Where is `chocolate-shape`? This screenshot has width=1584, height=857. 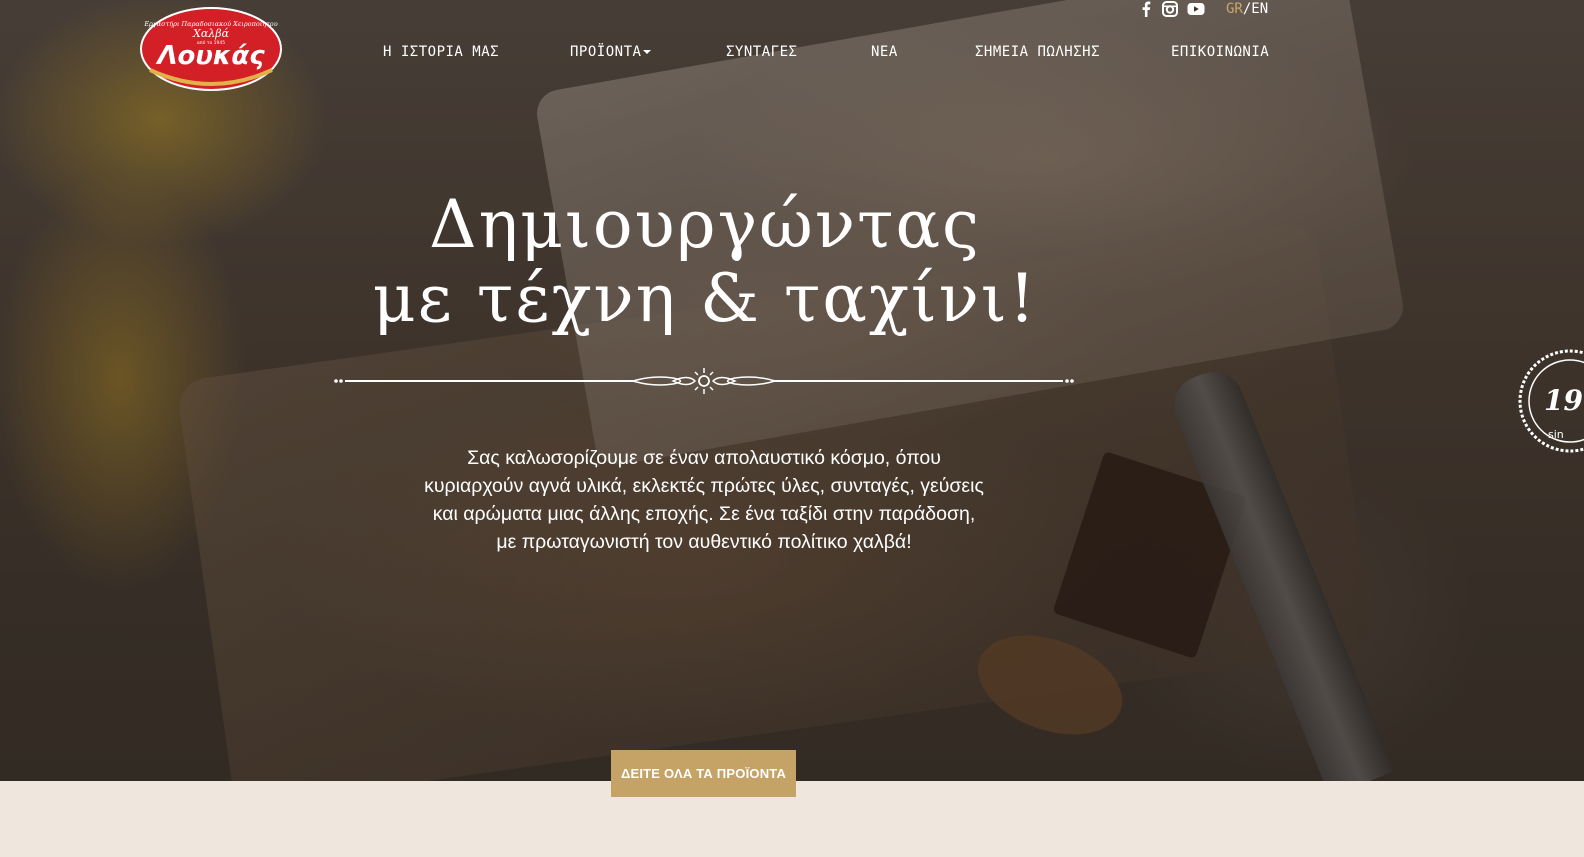 chocolate-shape is located at coordinates (1150, 555).